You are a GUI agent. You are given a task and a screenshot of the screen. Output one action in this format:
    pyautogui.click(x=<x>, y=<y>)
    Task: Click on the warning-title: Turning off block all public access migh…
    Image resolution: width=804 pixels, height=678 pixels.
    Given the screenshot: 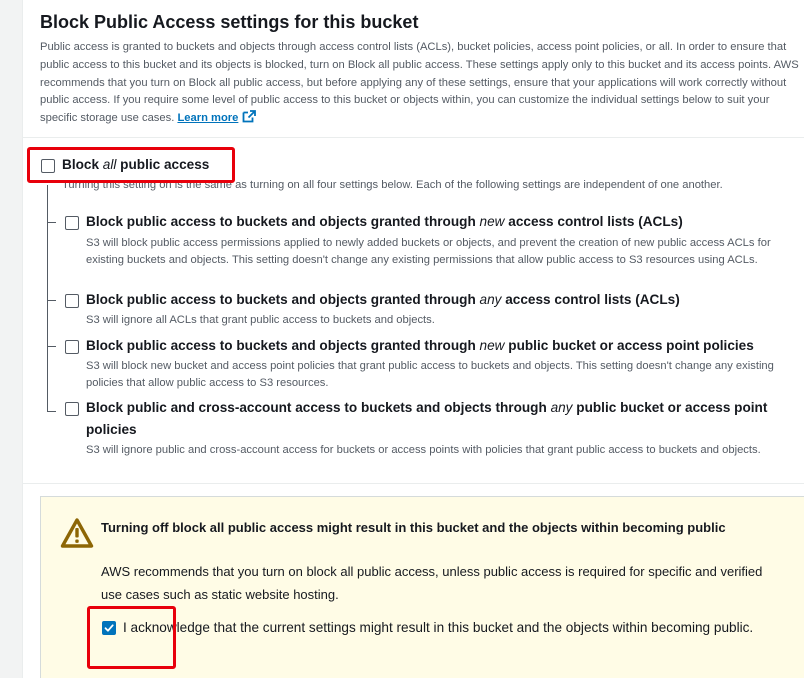 What is the action you would take?
    pyautogui.click(x=413, y=527)
    